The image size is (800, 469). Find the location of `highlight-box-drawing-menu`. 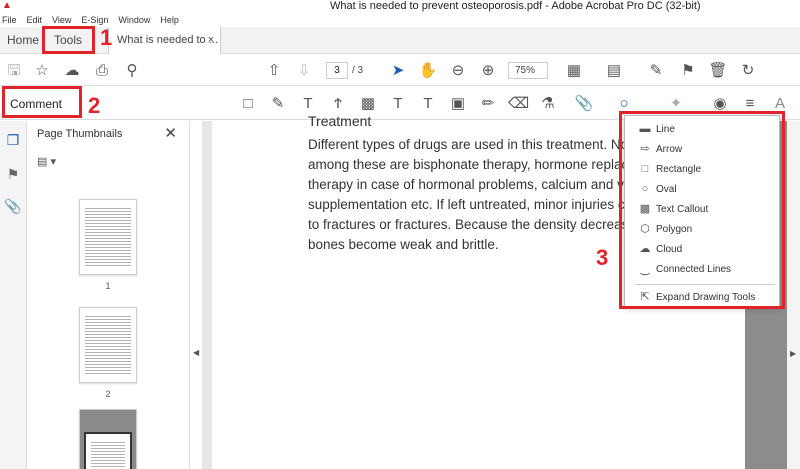

highlight-box-drawing-menu is located at coordinates (702, 210).